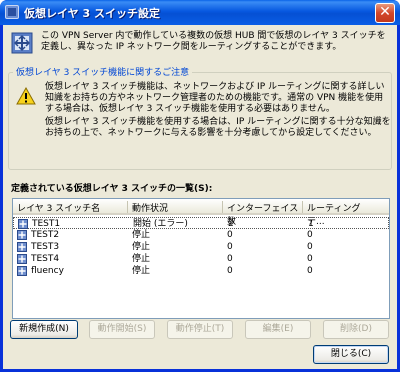 The height and width of the screenshot is (372, 400). I want to click on stop-button: 動作停止(T), so click(200, 329).